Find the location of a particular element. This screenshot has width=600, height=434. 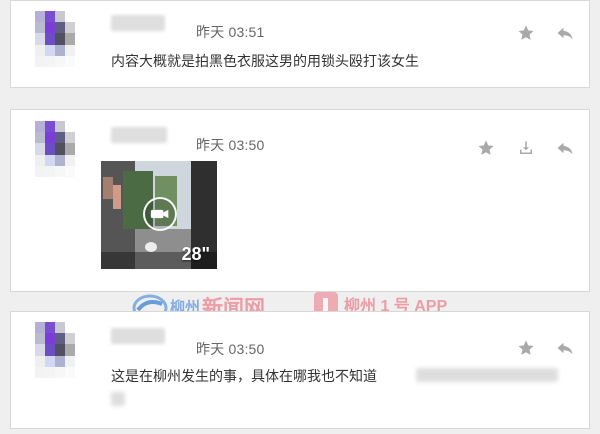

message-time: 昨天 03:51 is located at coordinates (230, 32).